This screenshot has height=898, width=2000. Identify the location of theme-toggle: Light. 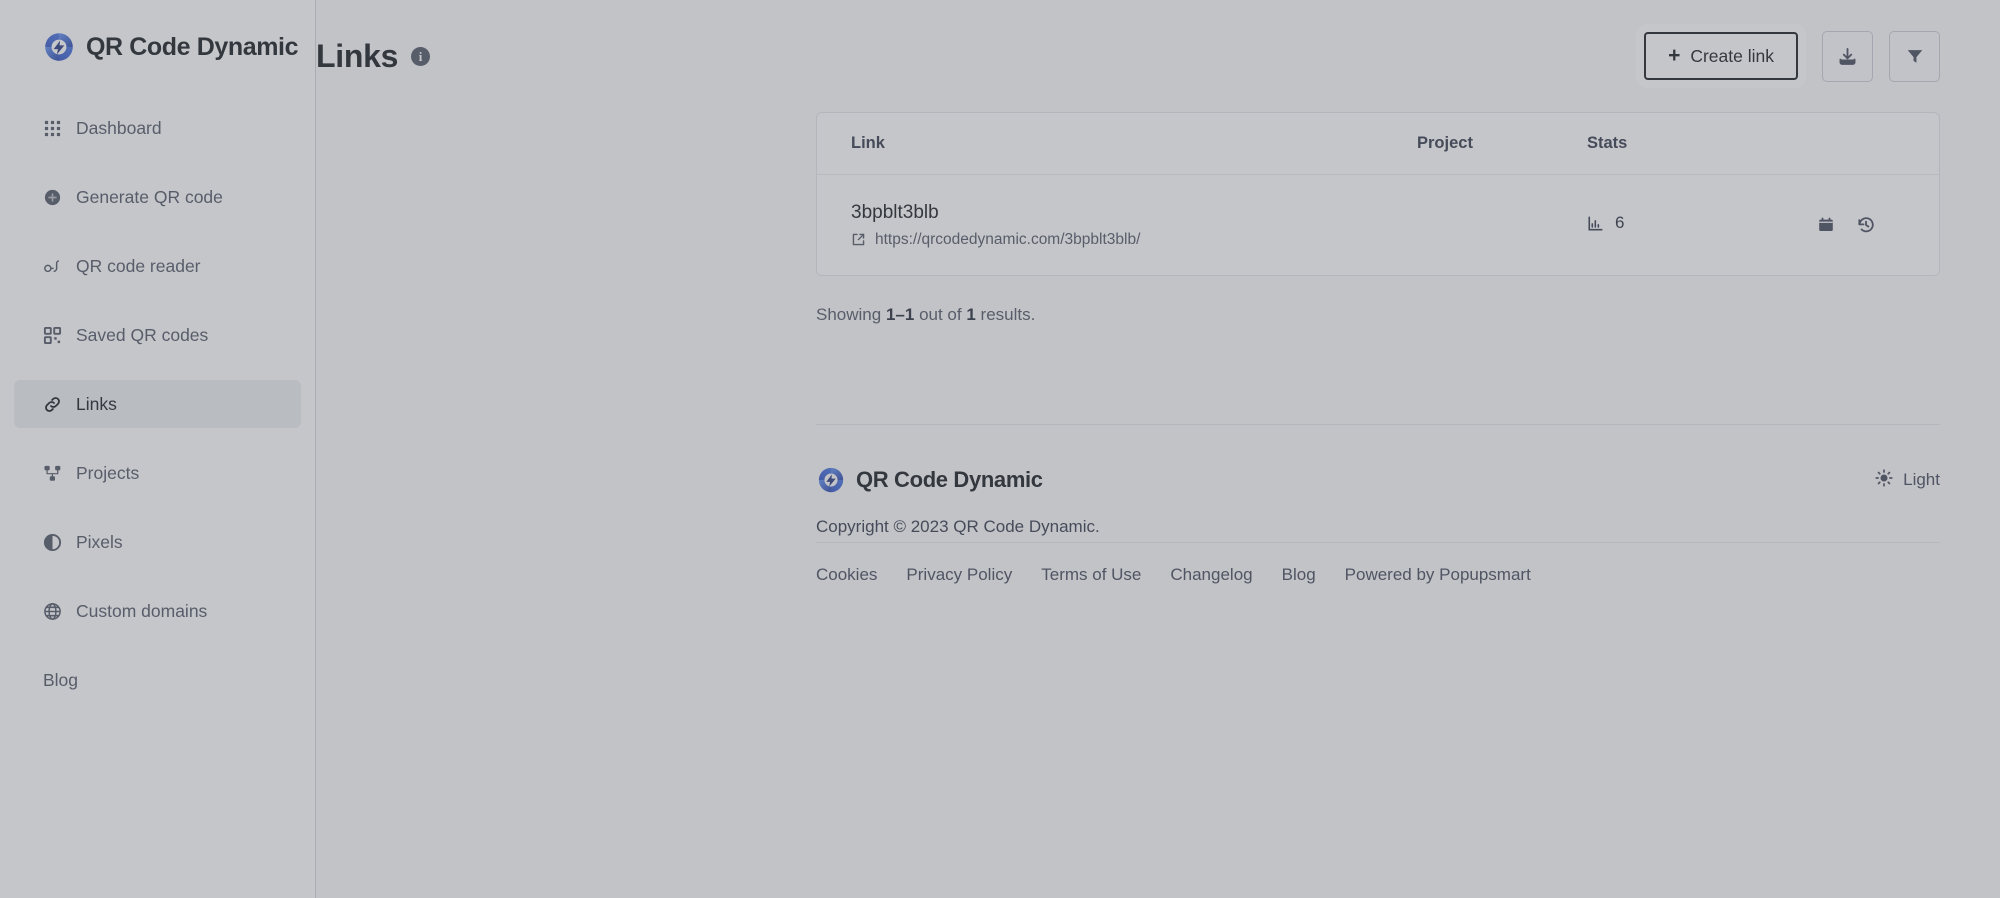
(1907, 480).